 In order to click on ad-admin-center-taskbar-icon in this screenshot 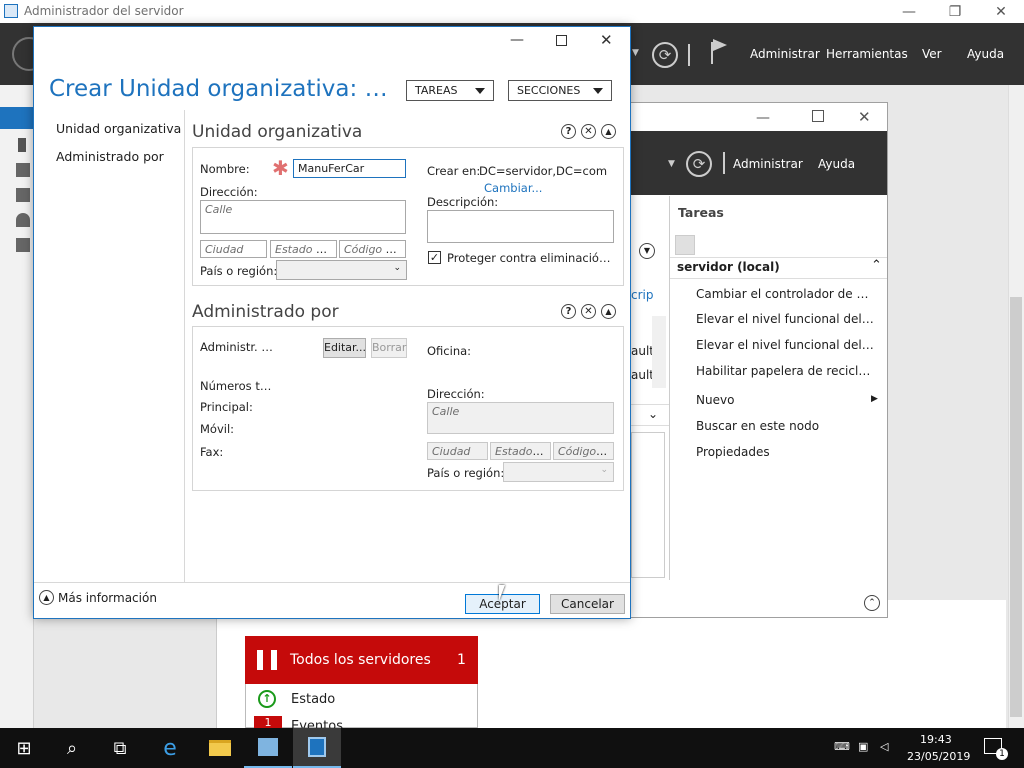, I will do `click(317, 748)`.